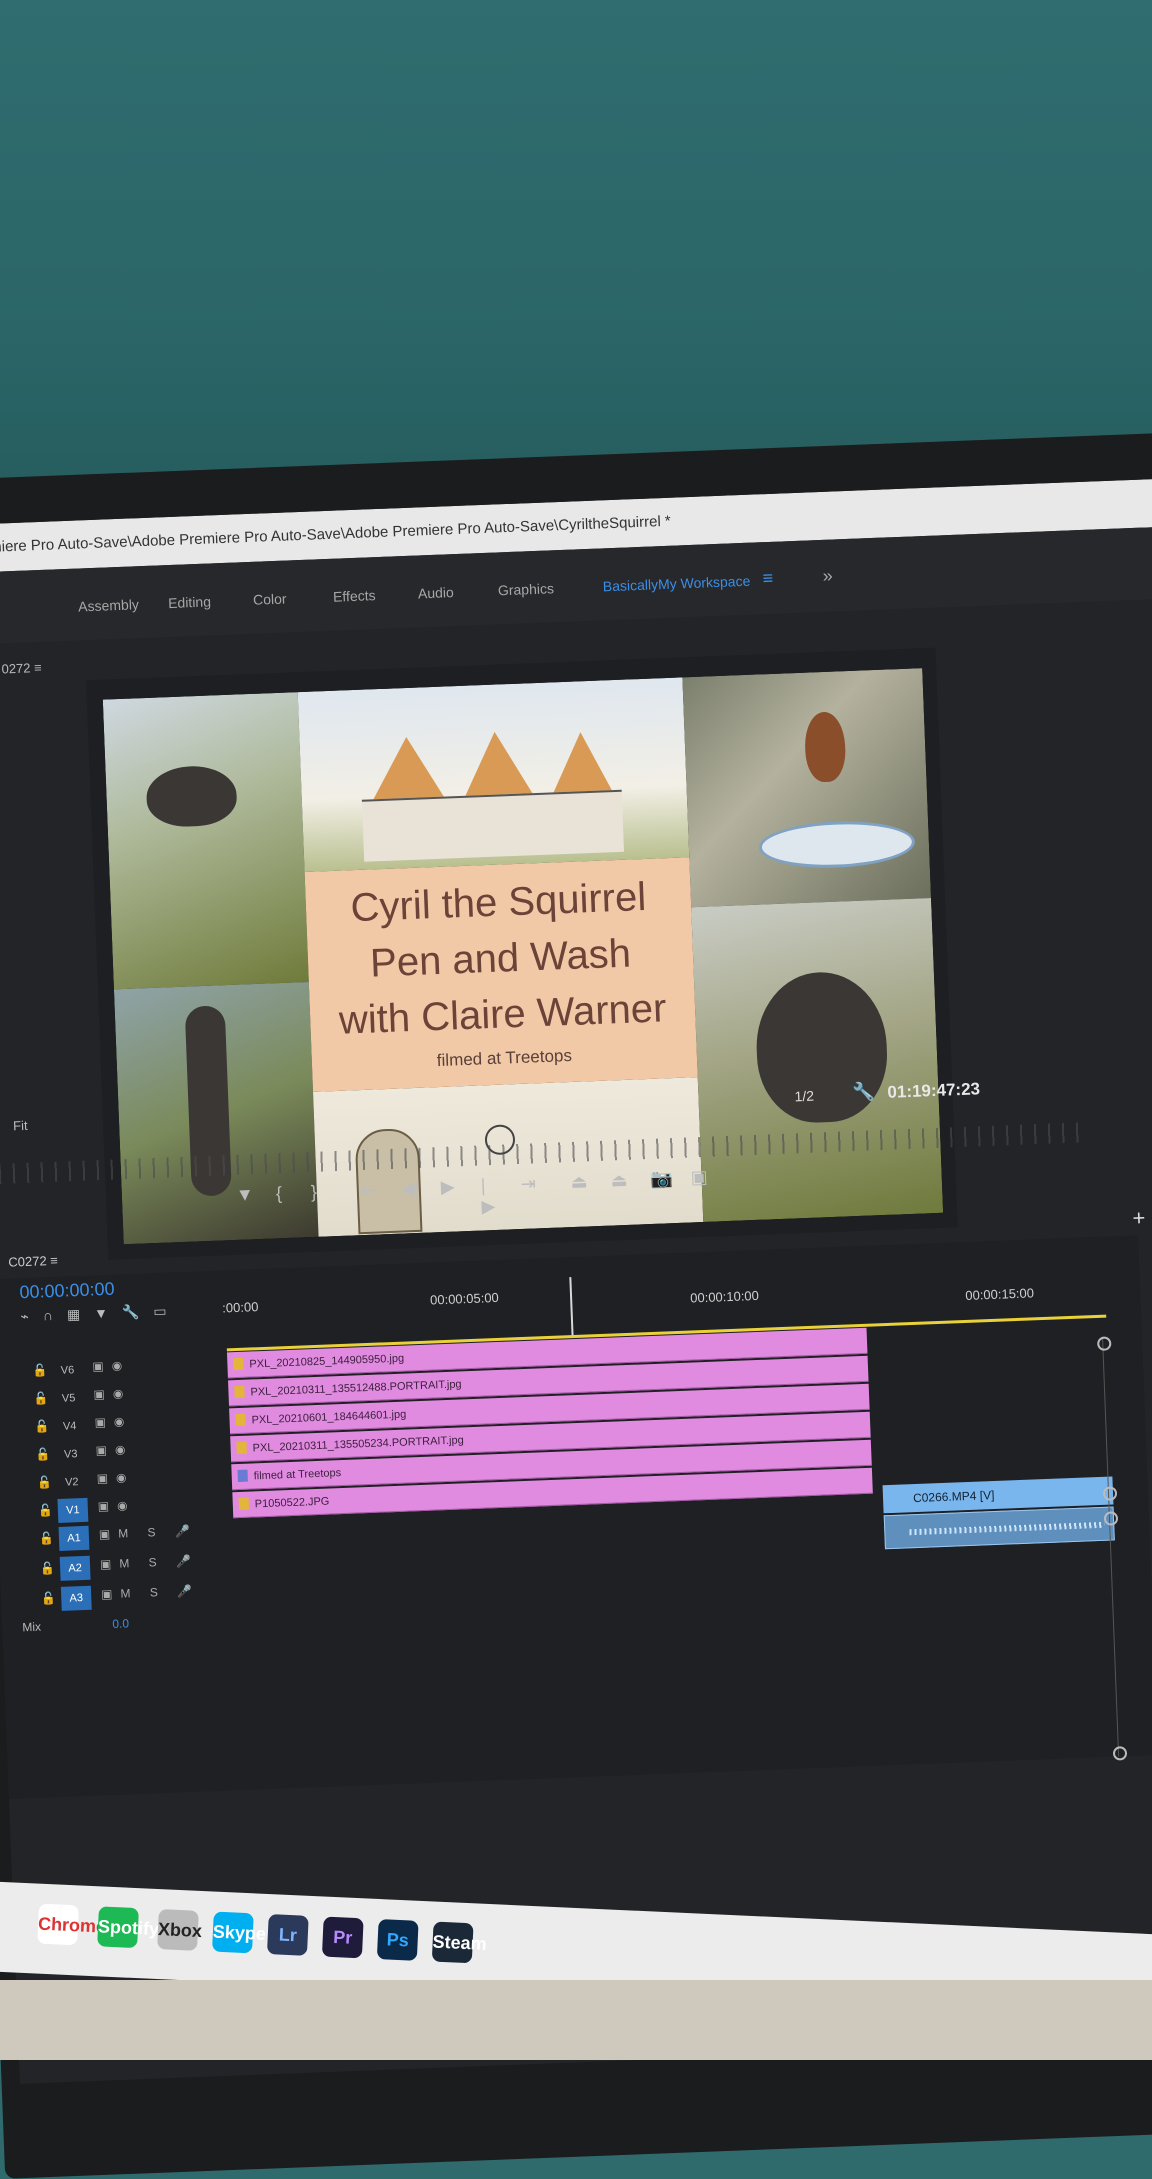 Image resolution: width=1152 pixels, height=2179 pixels. Describe the element at coordinates (70, 1454) in the screenshot. I see `track-name-v3: V3` at that location.